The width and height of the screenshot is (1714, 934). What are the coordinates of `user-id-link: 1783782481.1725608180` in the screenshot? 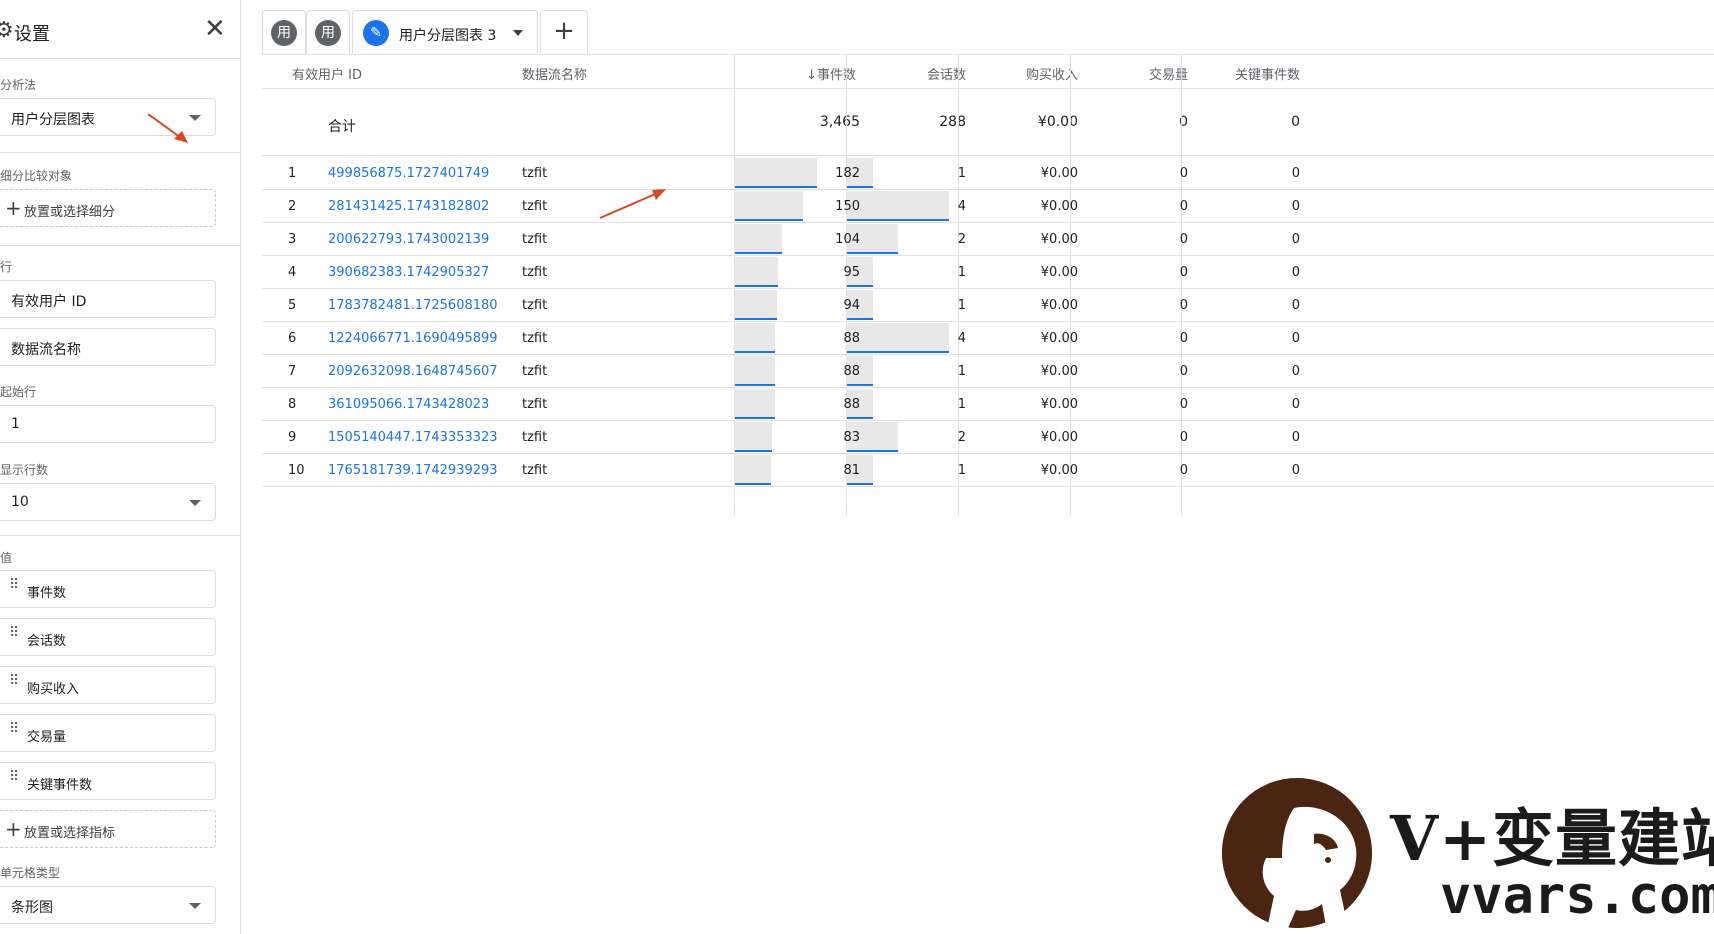 It's located at (413, 305).